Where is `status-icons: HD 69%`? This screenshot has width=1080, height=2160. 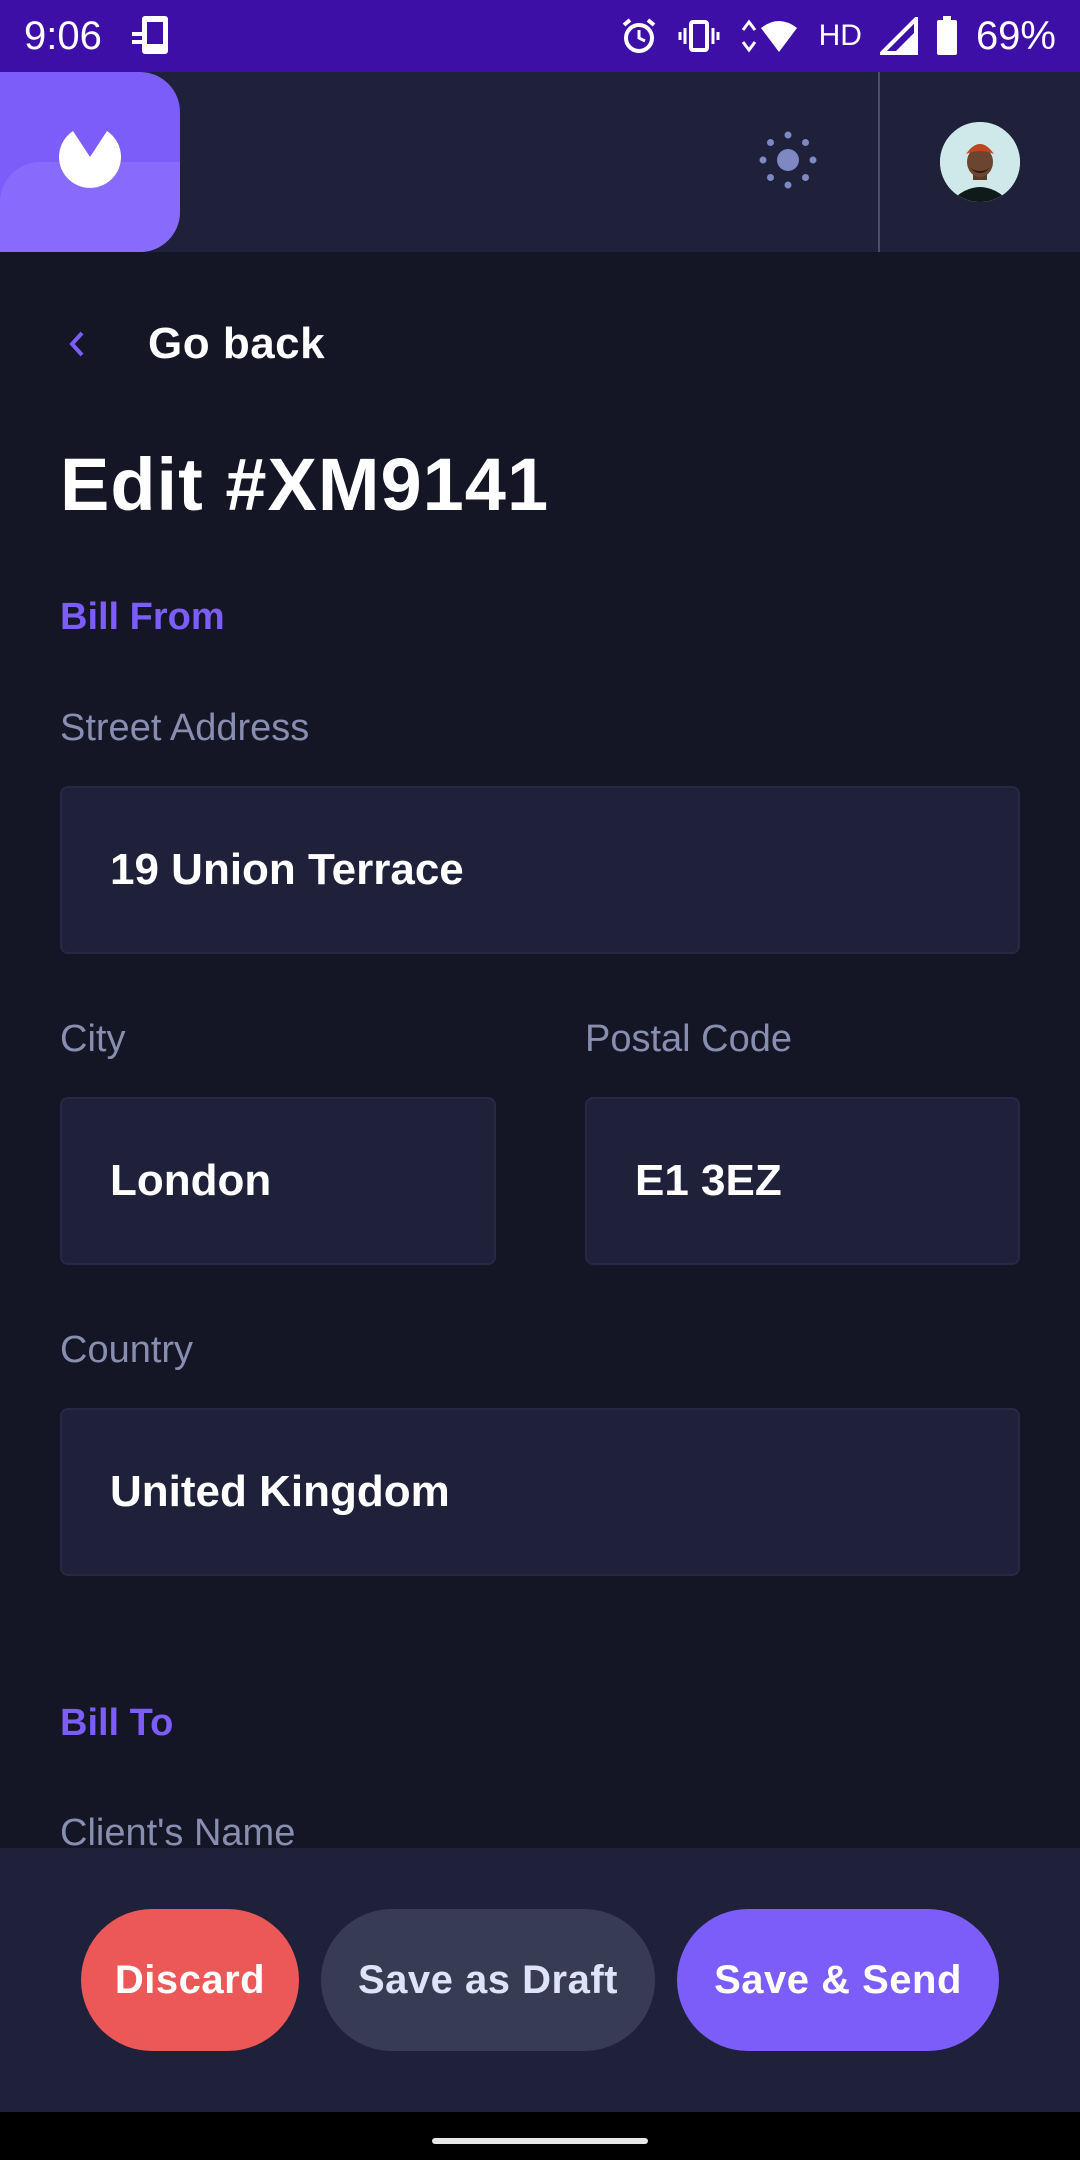
status-icons: HD 69% is located at coordinates (837, 36).